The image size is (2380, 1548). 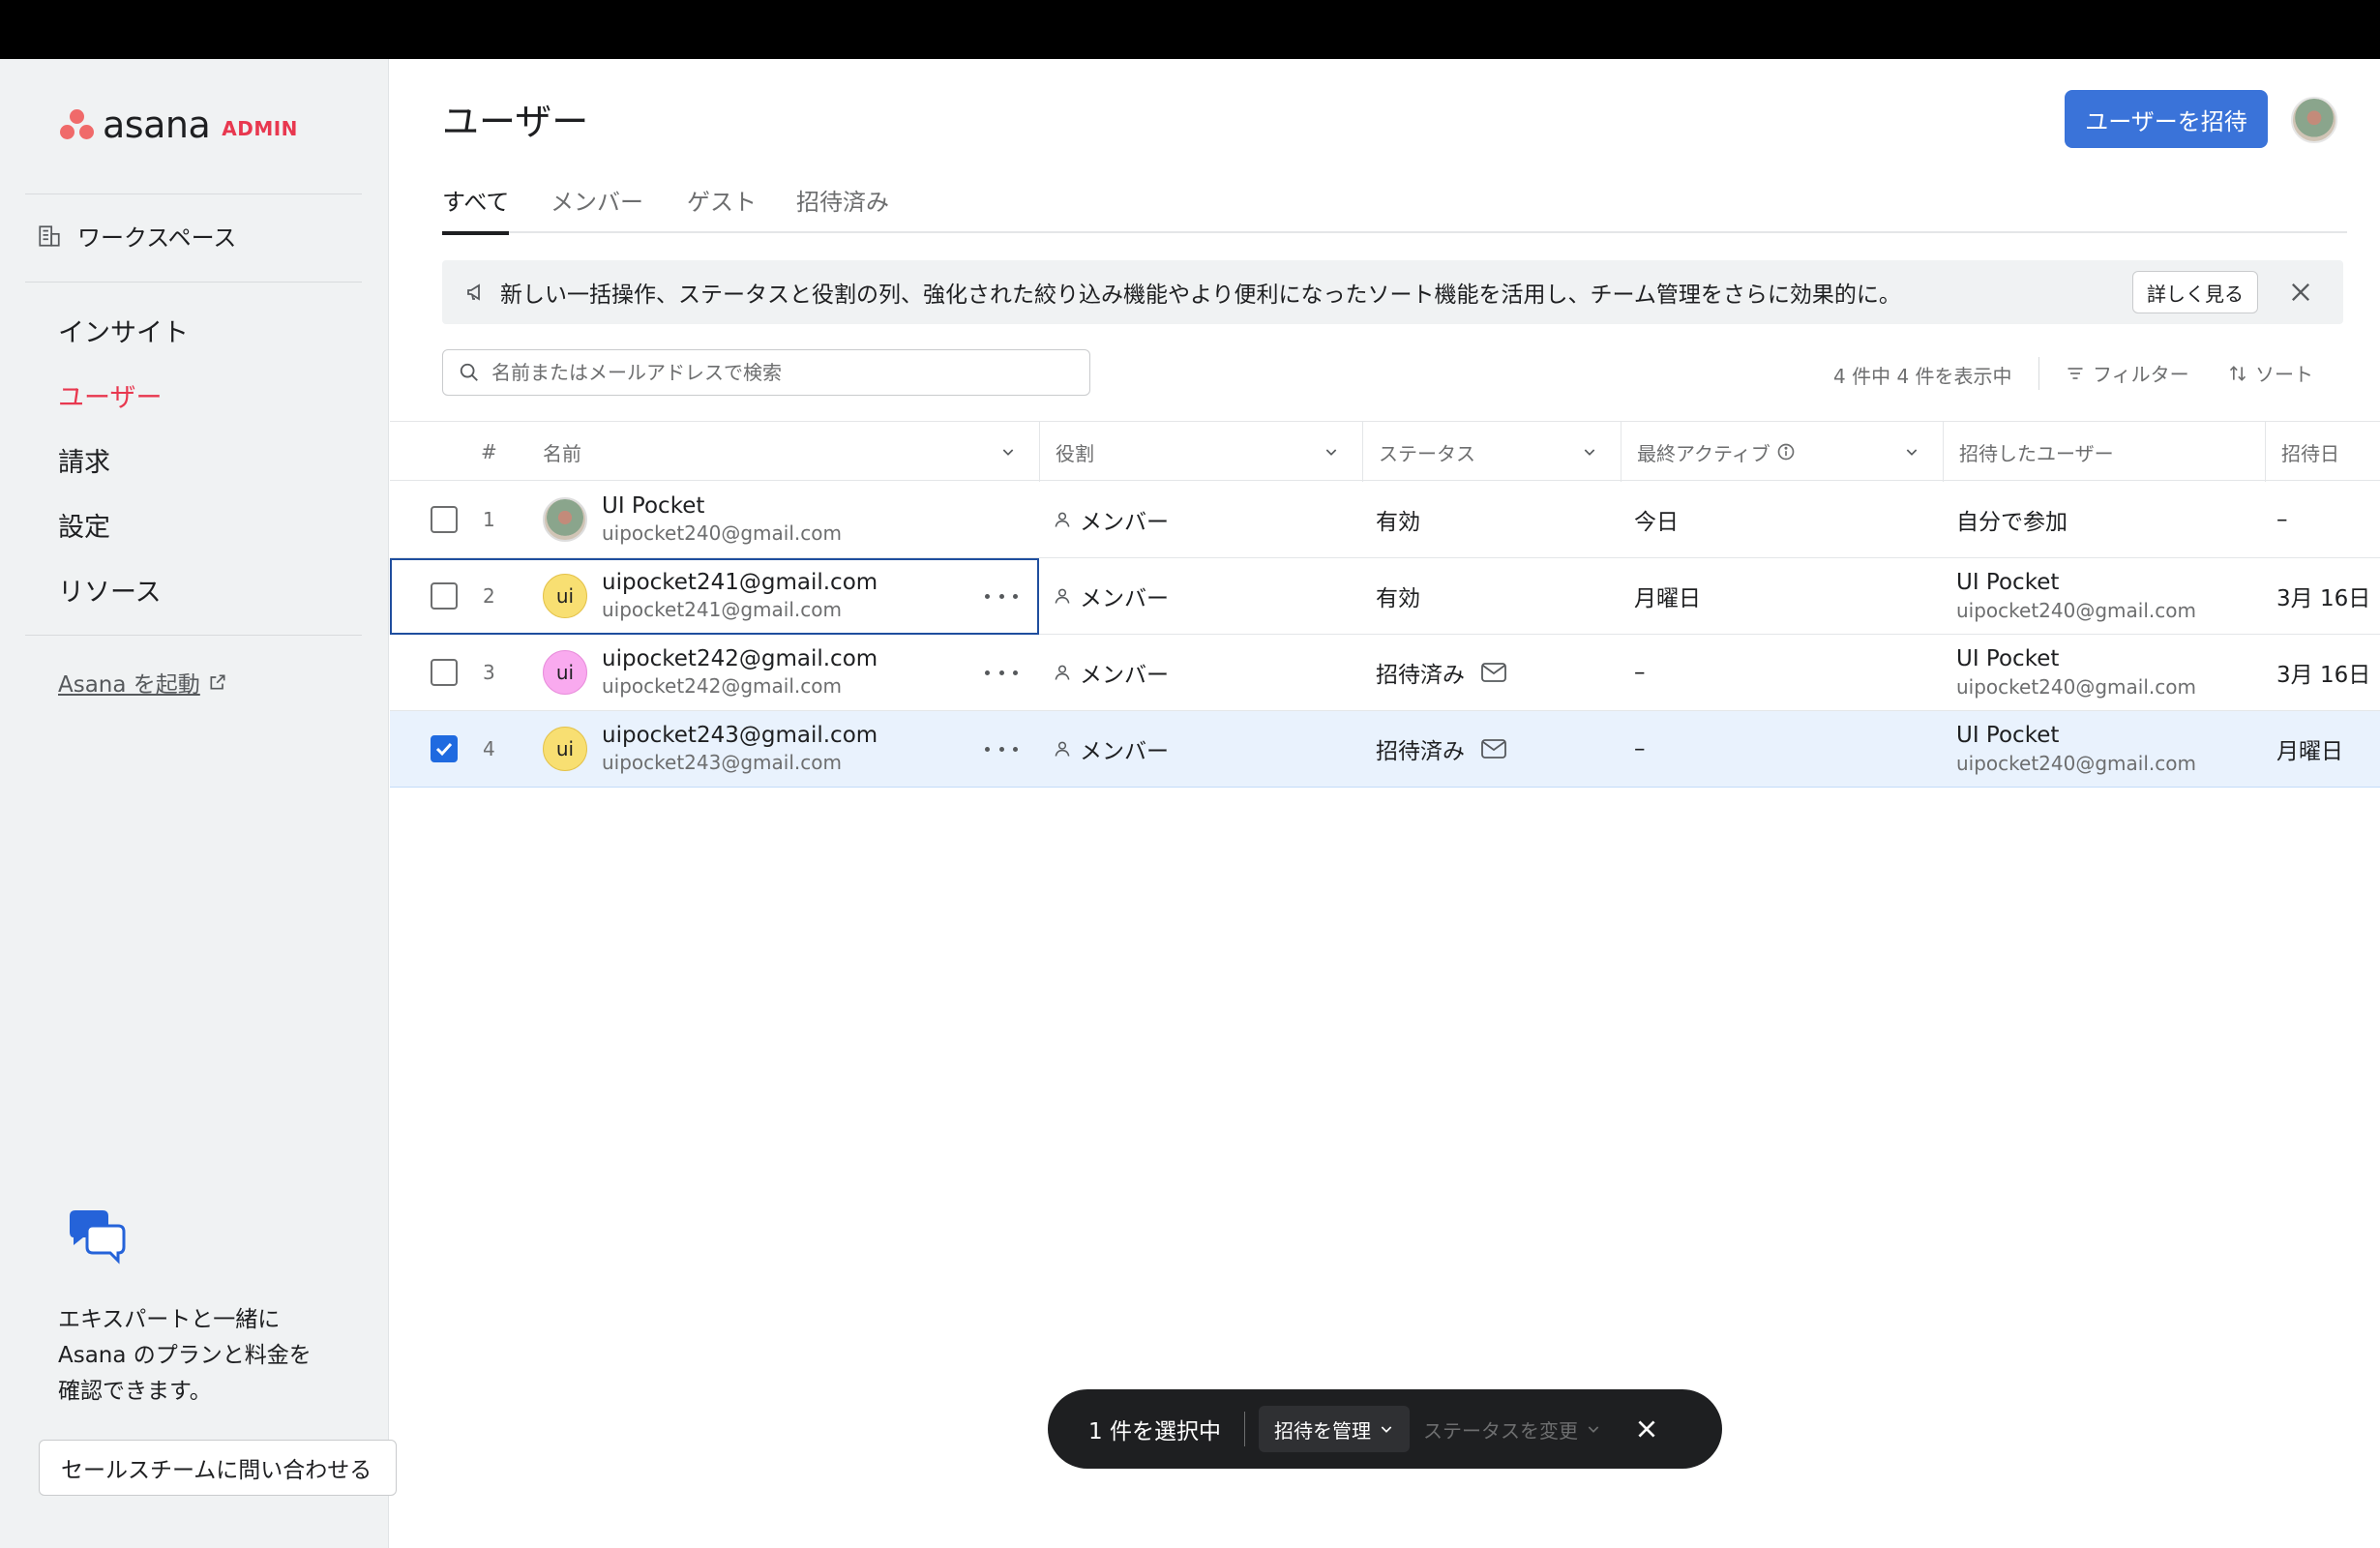 What do you see at coordinates (2195, 292) in the screenshot?
I see `learn-more-button: 詳しく見る` at bounding box center [2195, 292].